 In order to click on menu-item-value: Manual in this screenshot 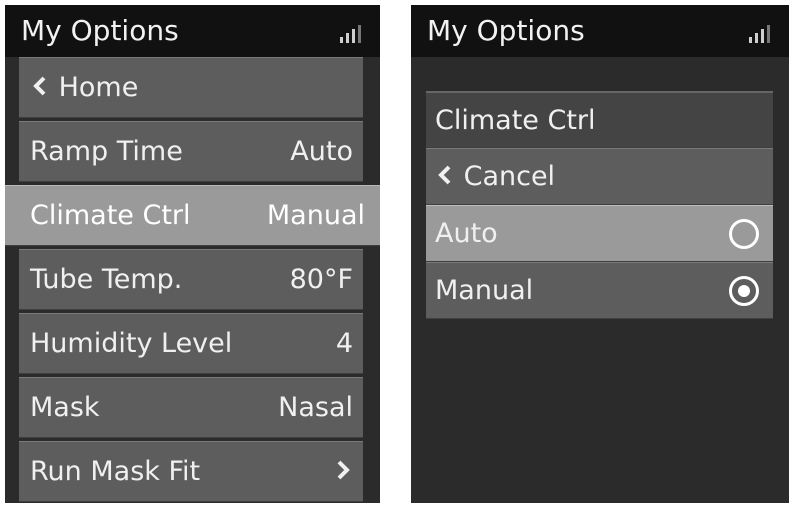, I will do `click(315, 215)`.